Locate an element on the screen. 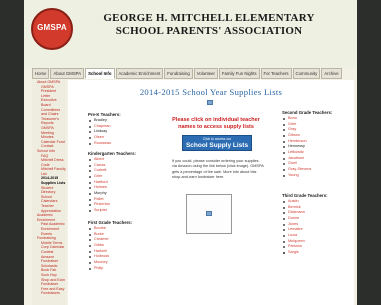 The image size is (381, 305). sidebar-item-meeting-minutes: GMSPA Meeting Minutes is located at coordinates (49, 133).